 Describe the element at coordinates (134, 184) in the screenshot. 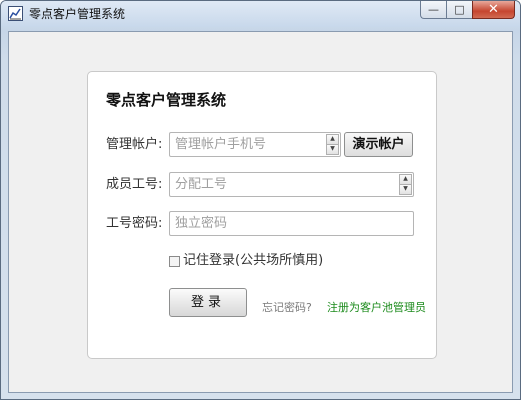

I see `member-id-label: 成员工号:` at that location.